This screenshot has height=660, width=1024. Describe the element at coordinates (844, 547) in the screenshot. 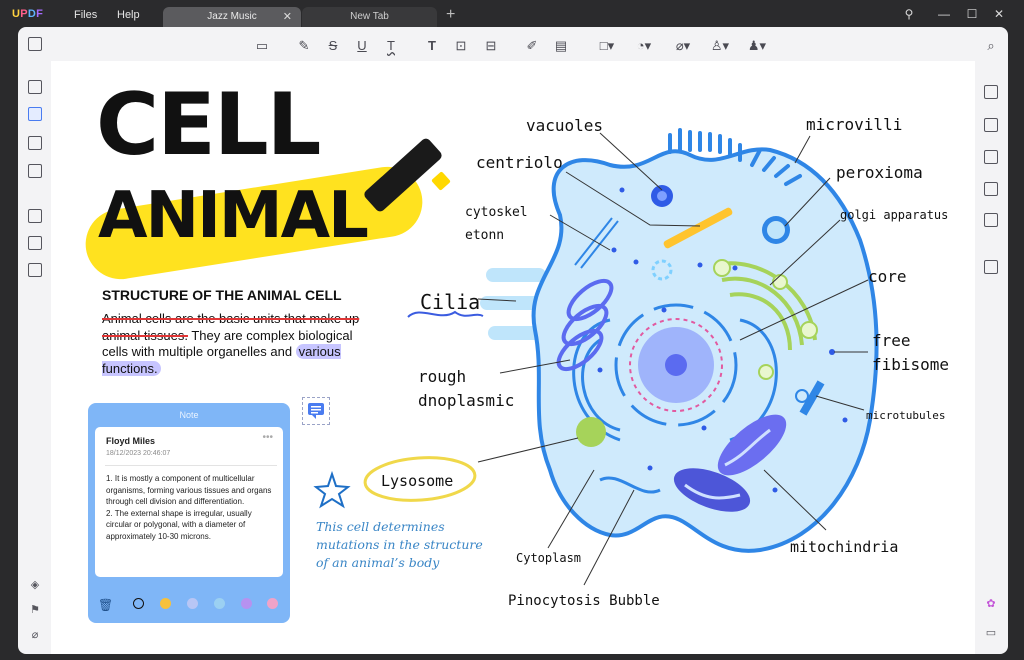

I see `label-mitochondria: mitochindria` at that location.